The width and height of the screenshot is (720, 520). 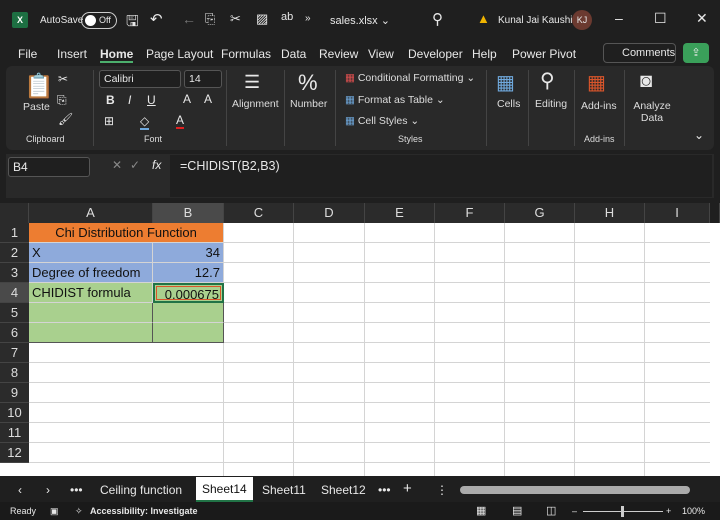 I want to click on row-header-8: 8, so click(x=14, y=373).